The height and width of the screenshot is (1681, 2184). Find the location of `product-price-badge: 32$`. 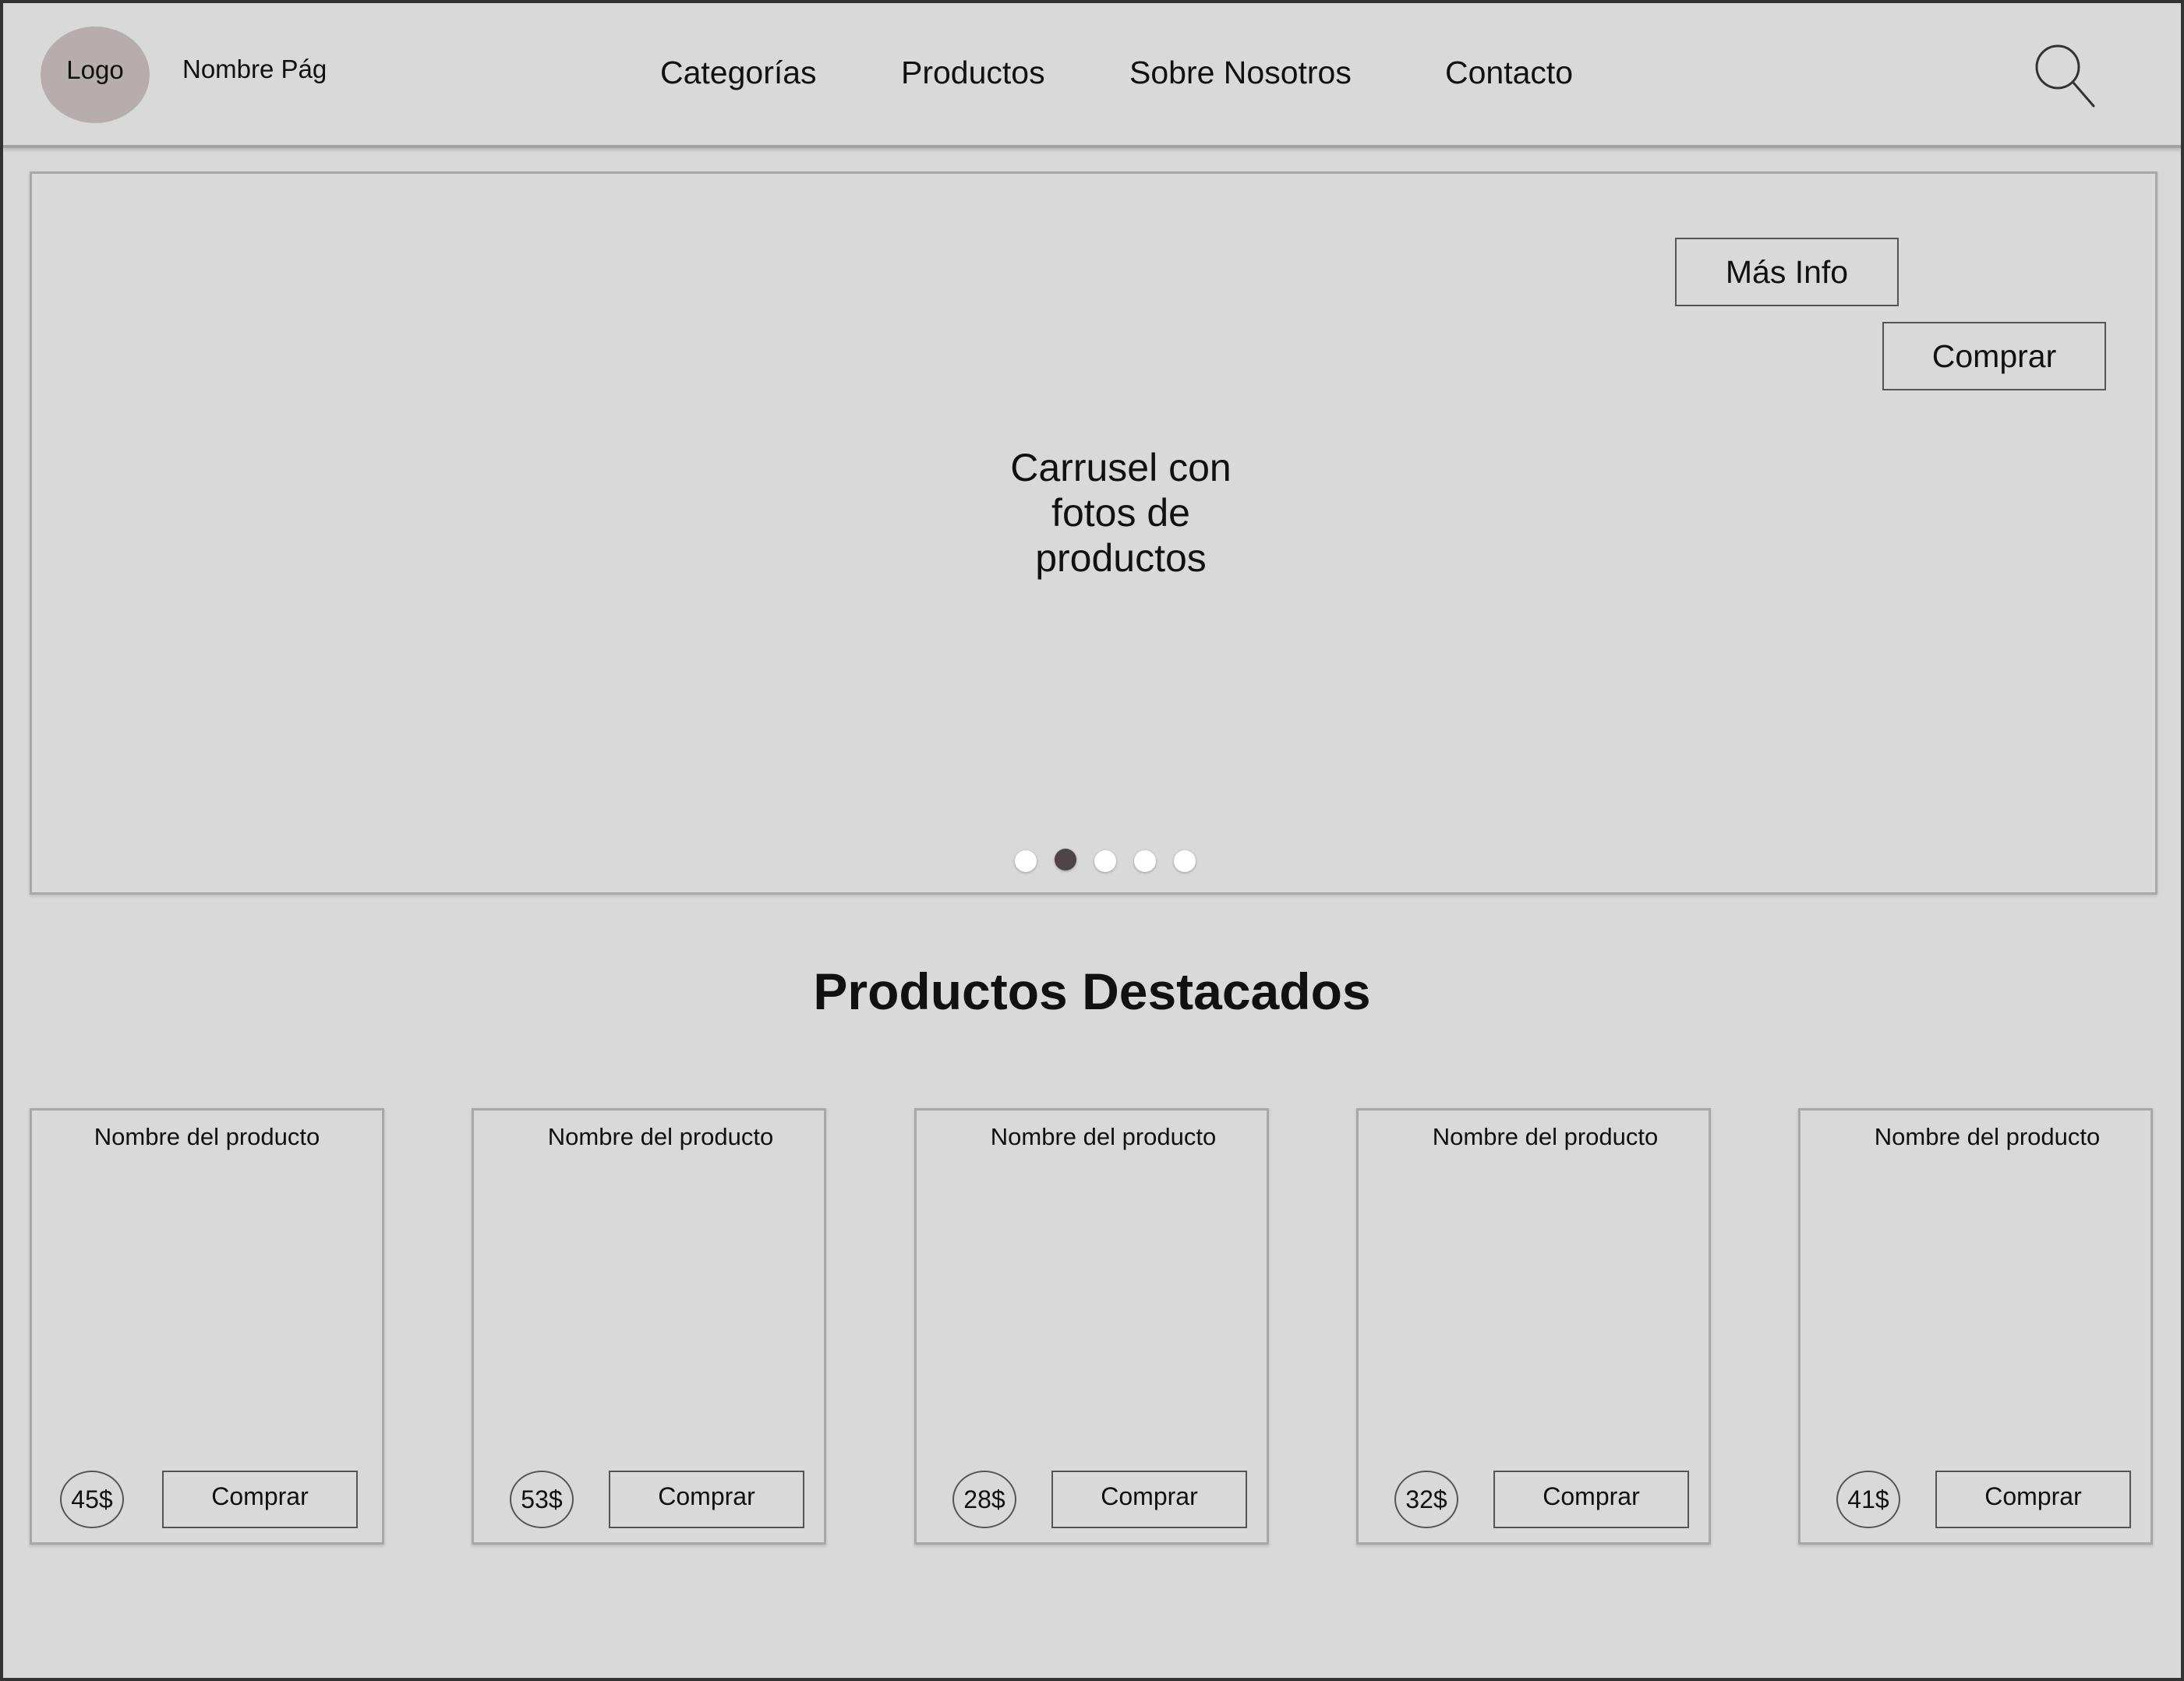

product-price-badge: 32$ is located at coordinates (1426, 1499).